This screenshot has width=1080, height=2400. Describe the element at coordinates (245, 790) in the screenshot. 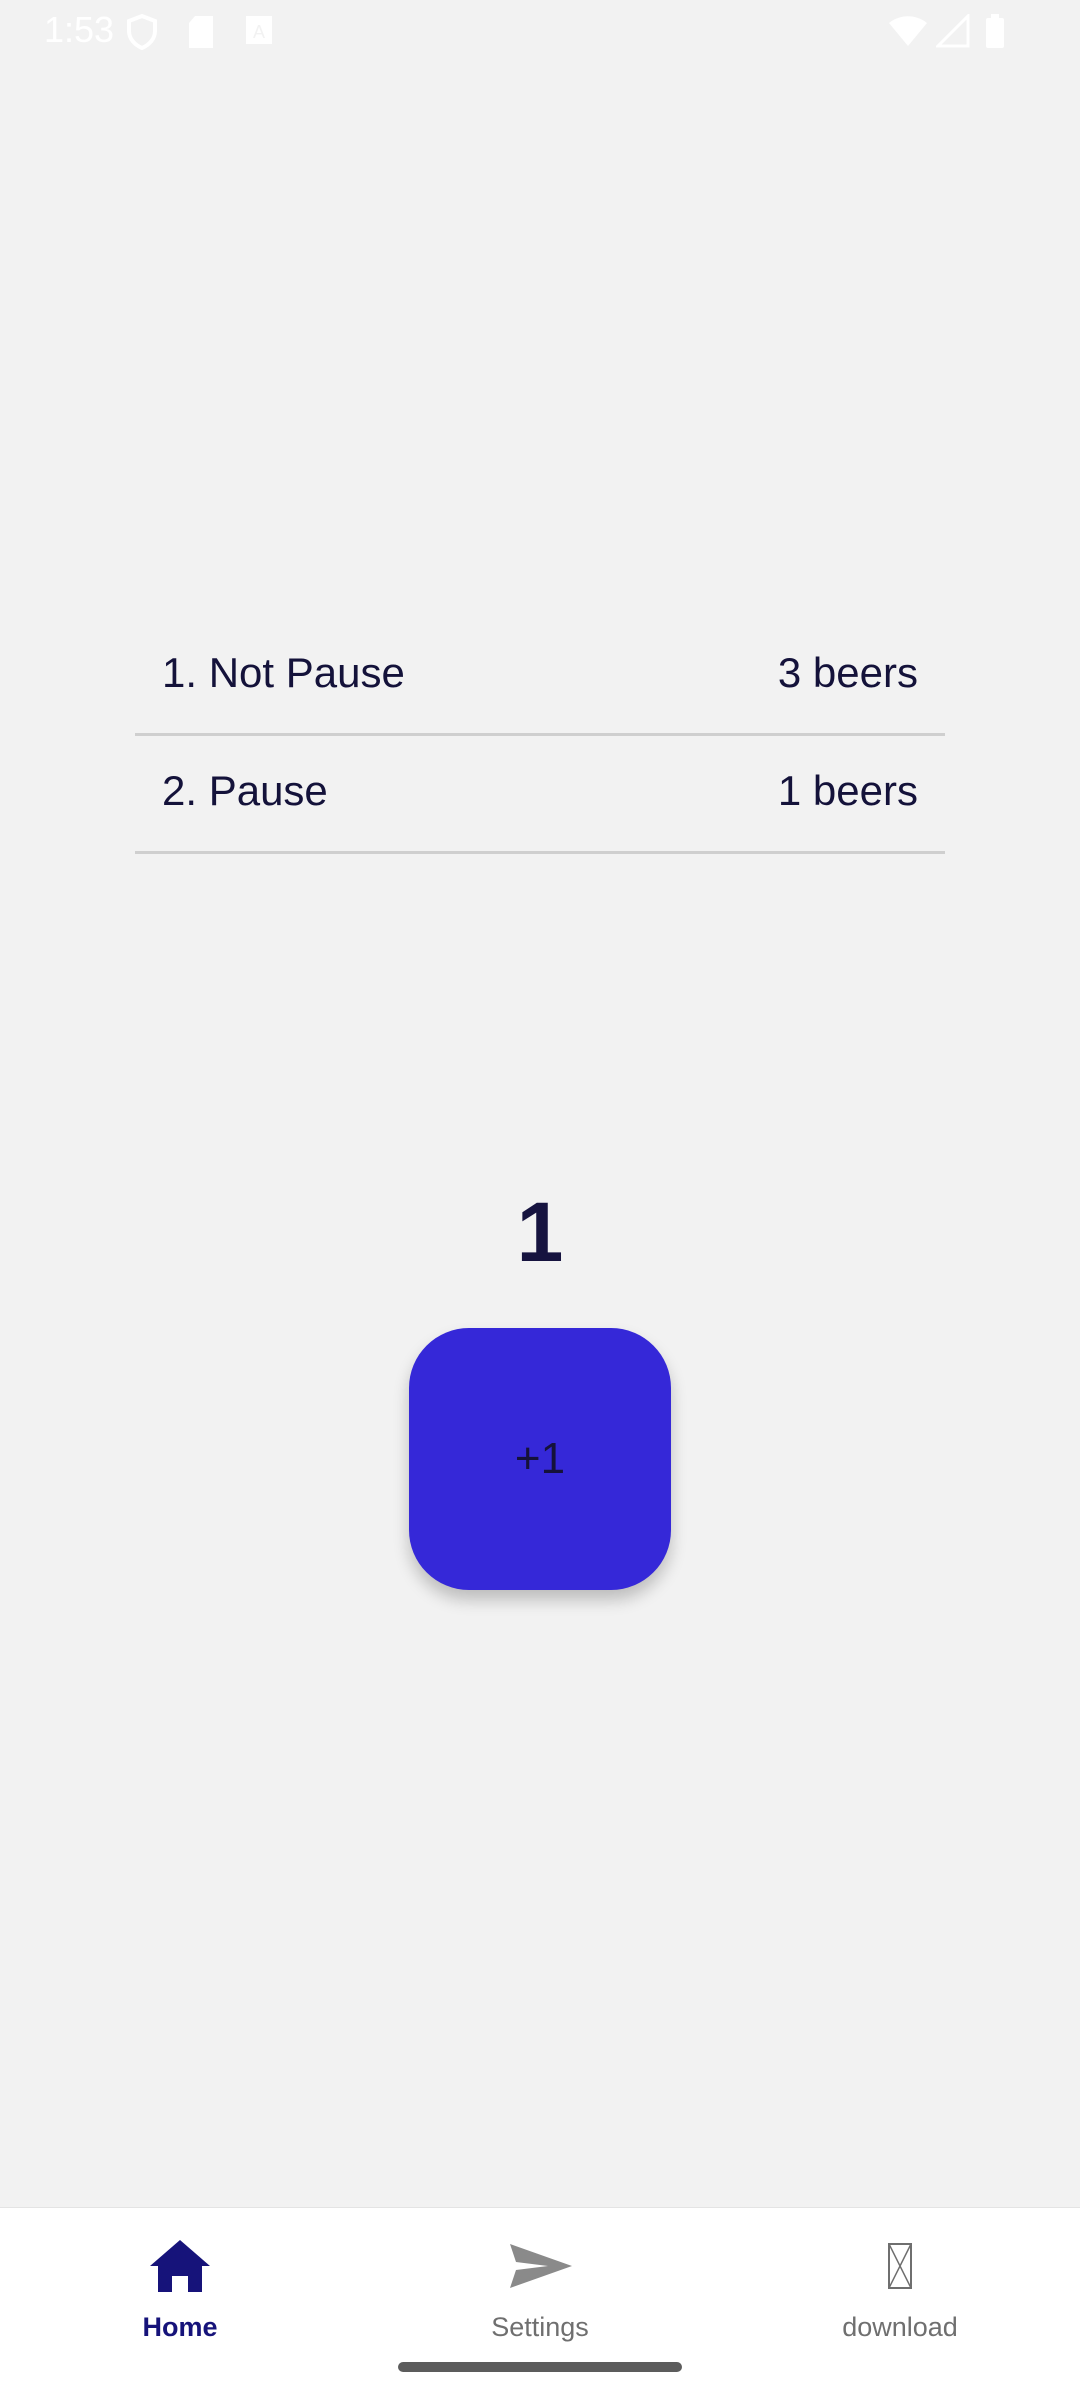

I see `list-item-name: 2. Pause` at that location.